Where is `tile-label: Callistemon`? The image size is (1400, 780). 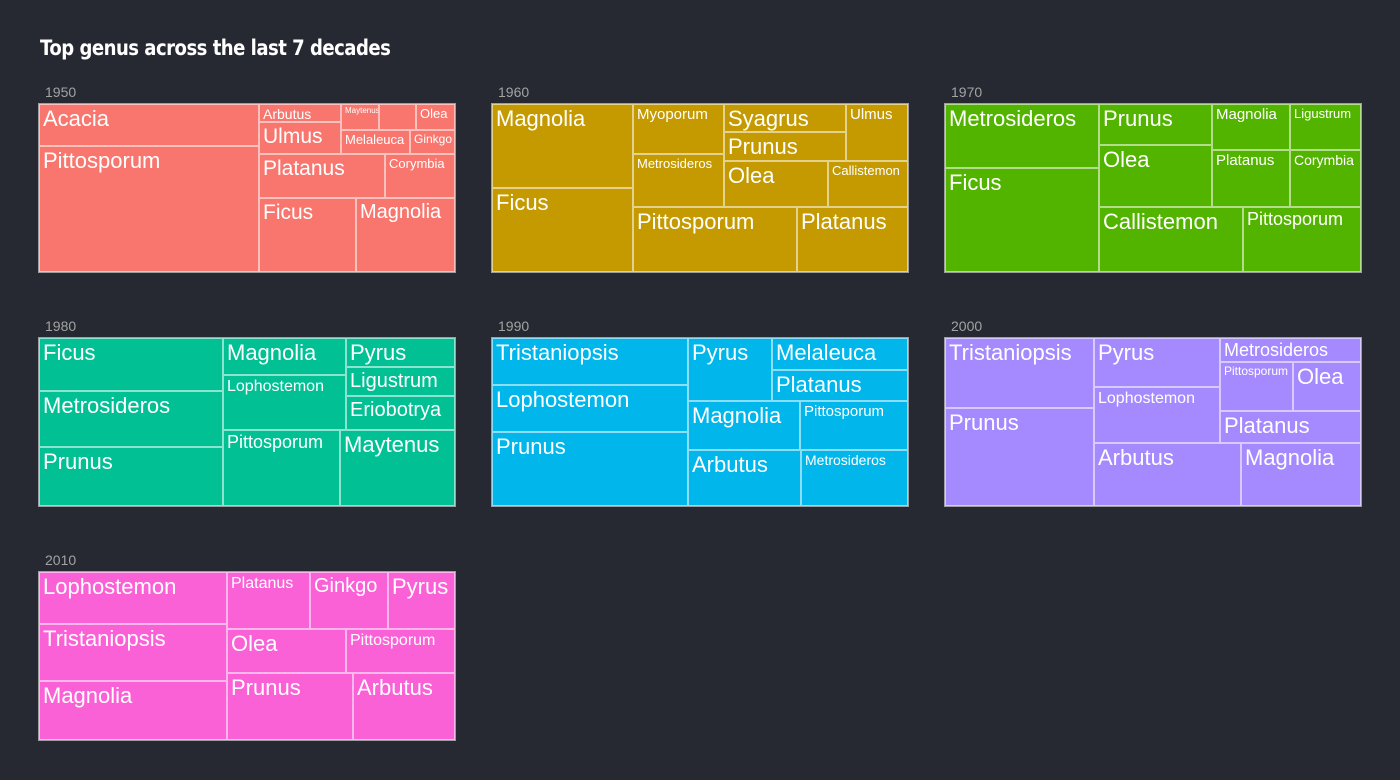
tile-label: Callistemon is located at coordinates (1160, 221).